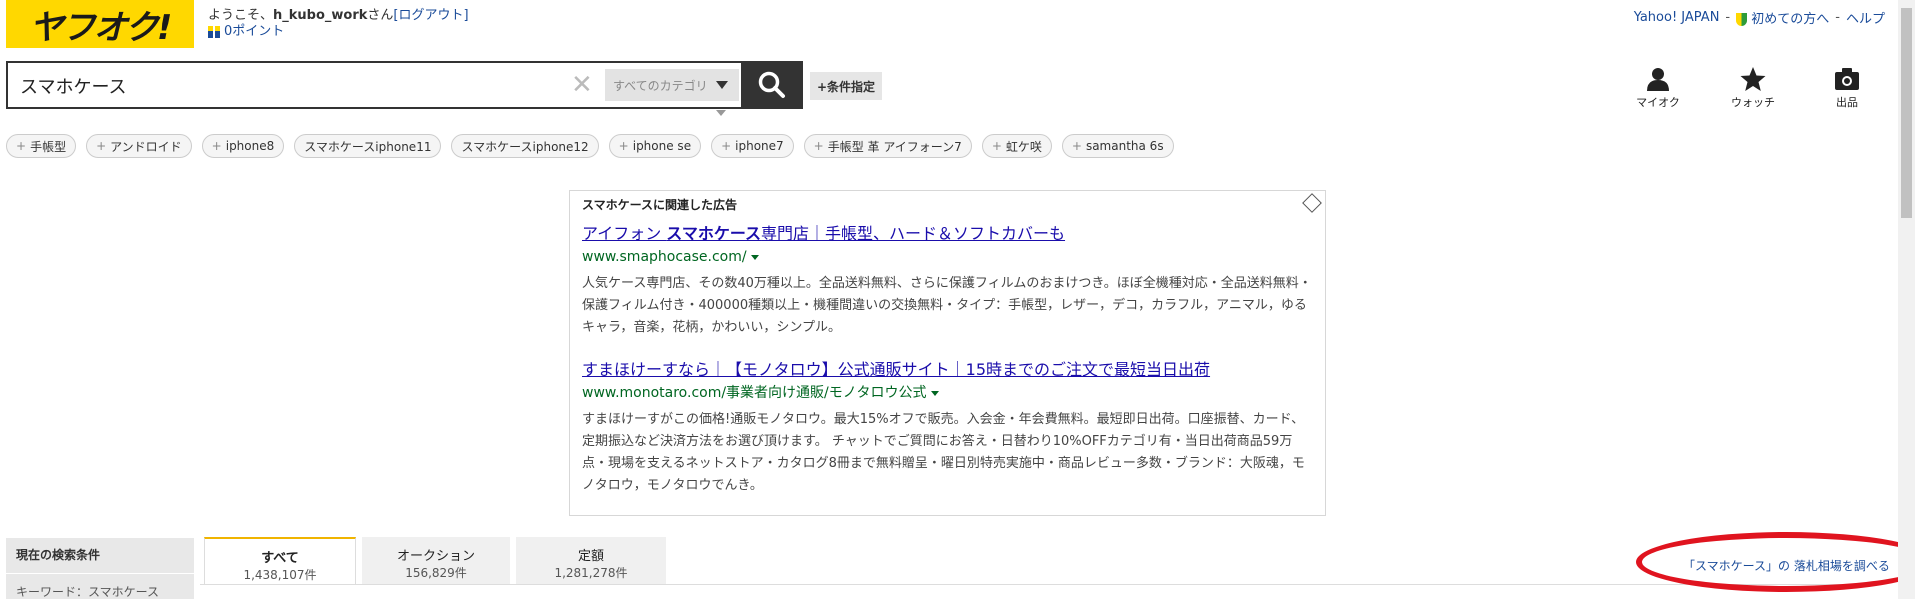 This screenshot has width=1915, height=600. What do you see at coordinates (1742, 19) in the screenshot?
I see `beginner-mark-icon` at bounding box center [1742, 19].